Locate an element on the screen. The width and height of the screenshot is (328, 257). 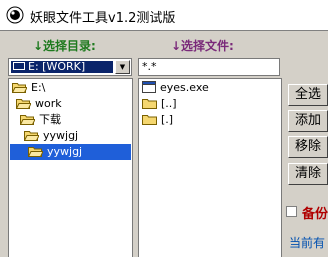
add-button: 添加 is located at coordinates (308, 121).